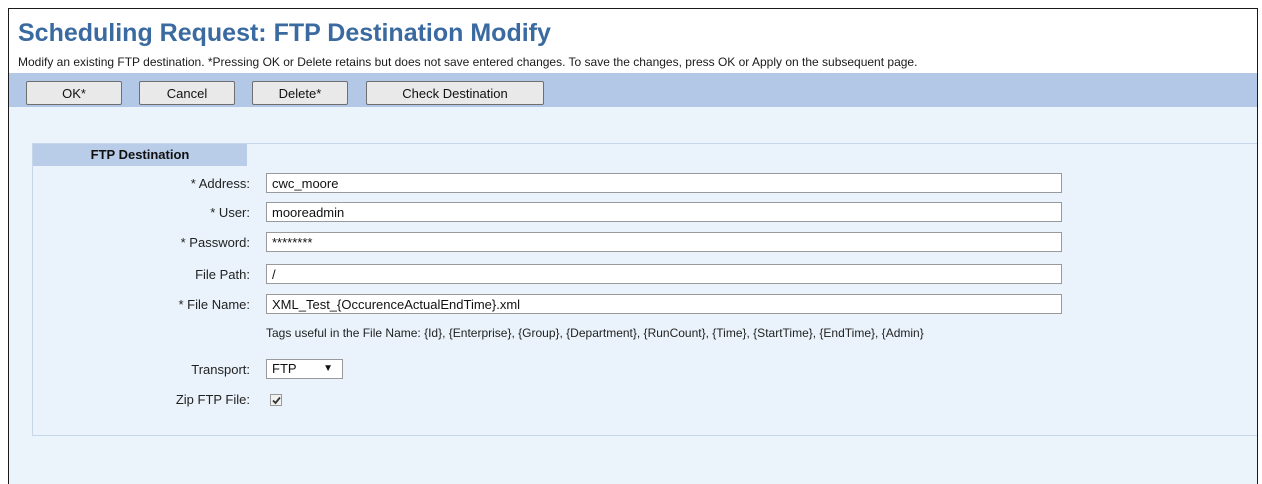 Image resolution: width=1262 pixels, height=484 pixels. Describe the element at coordinates (187, 93) in the screenshot. I see `cancel-button: Cancel` at that location.